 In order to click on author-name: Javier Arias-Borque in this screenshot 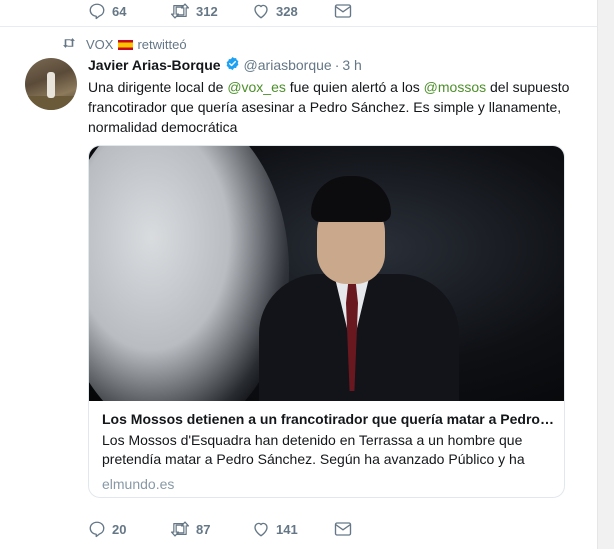, I will do `click(154, 65)`.